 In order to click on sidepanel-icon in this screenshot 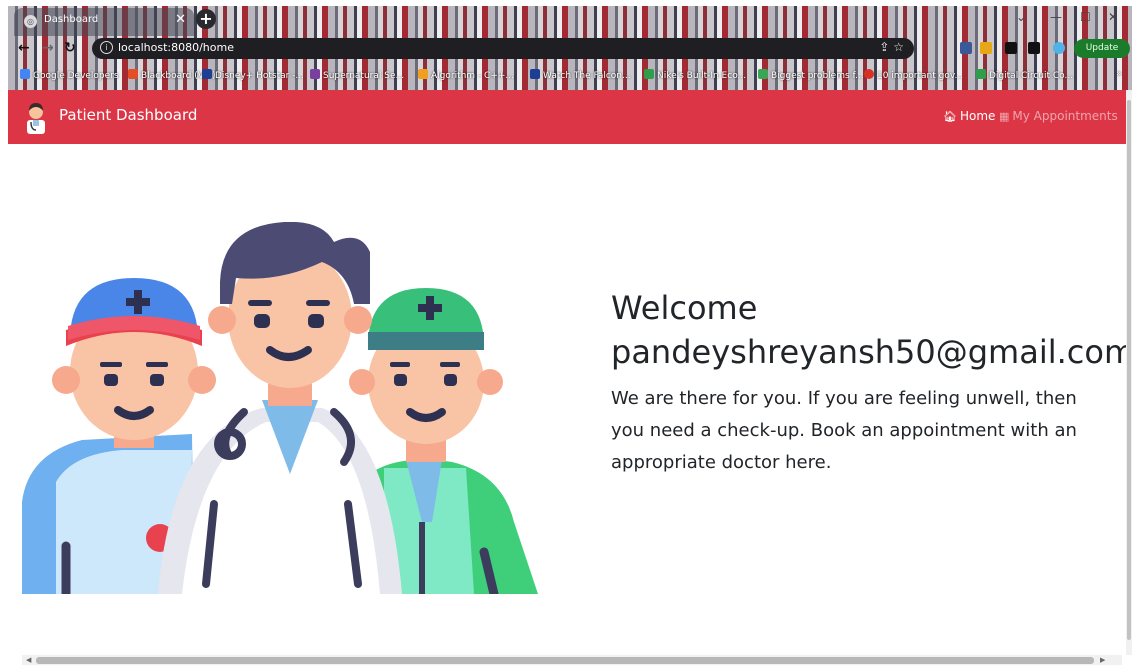, I will do `click(1034, 48)`.